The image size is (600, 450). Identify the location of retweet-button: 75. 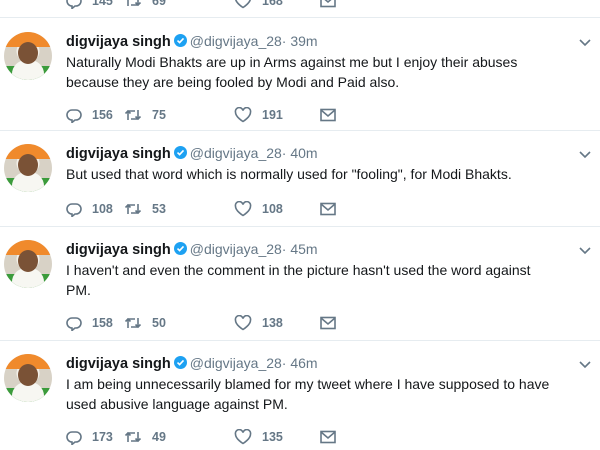
(145, 115).